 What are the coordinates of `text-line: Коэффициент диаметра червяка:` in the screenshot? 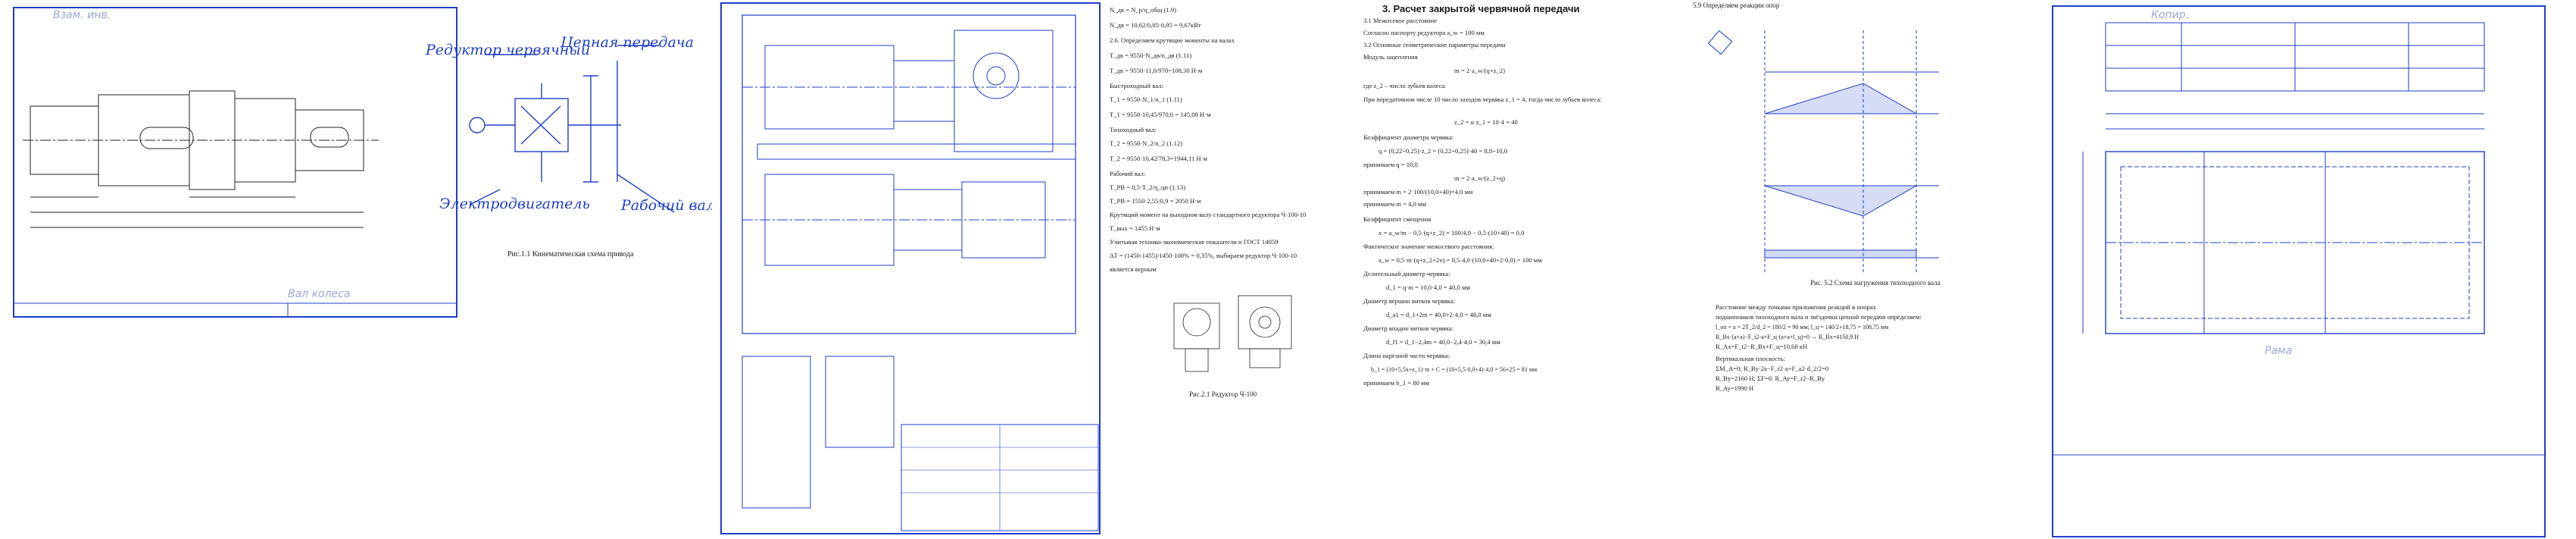 It's located at (1409, 137).